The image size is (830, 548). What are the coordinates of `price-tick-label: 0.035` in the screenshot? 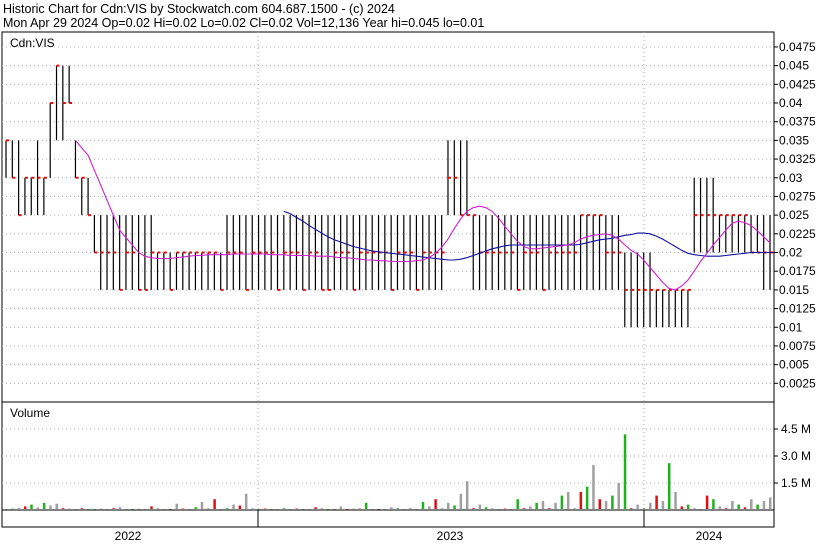 It's located at (794, 140).